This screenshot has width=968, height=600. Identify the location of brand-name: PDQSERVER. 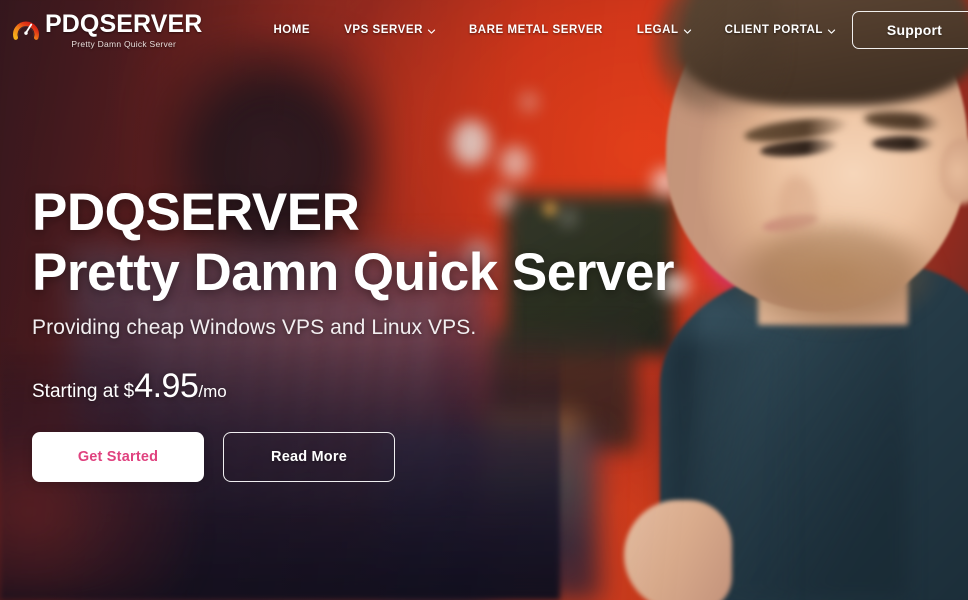
(124, 23).